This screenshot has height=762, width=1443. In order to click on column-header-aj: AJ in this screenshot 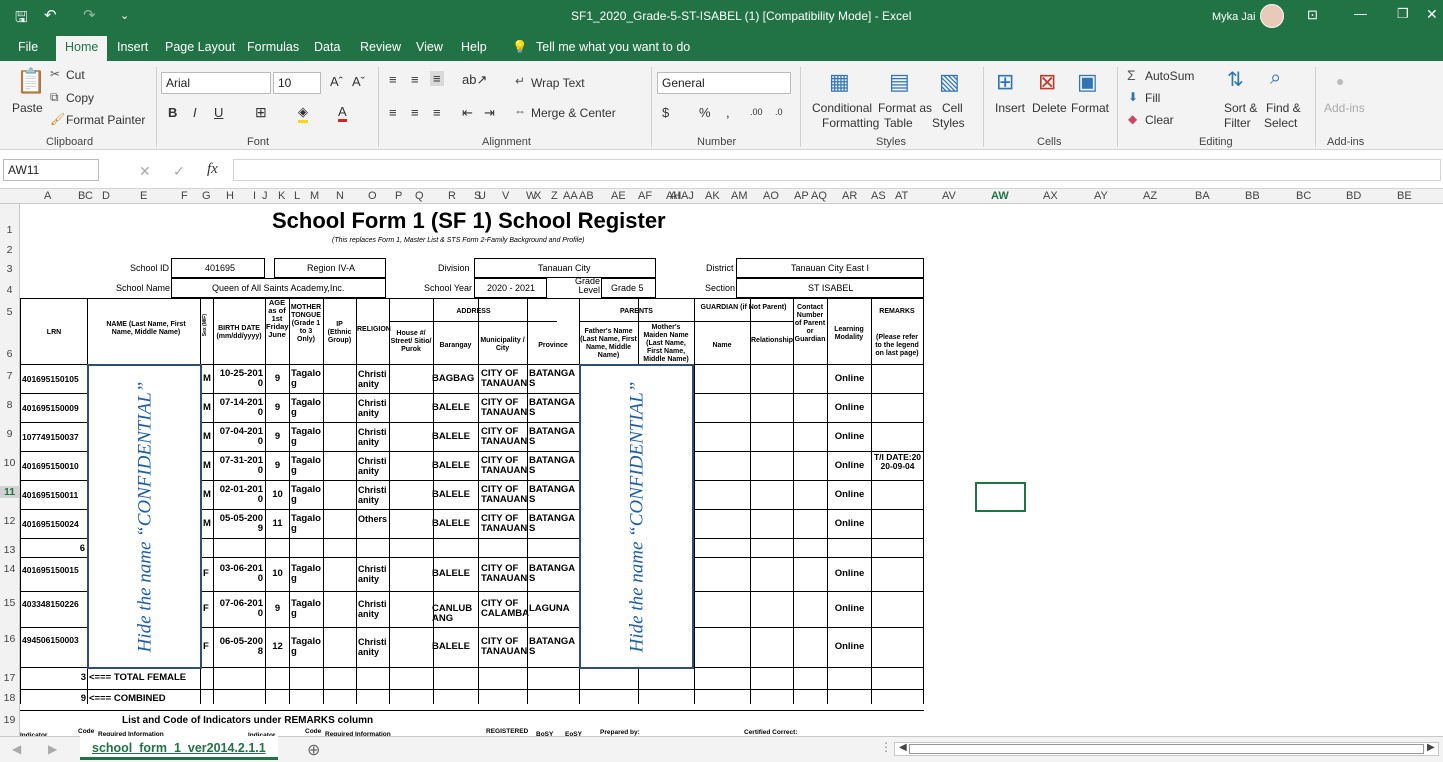, I will do `click(687, 196)`.